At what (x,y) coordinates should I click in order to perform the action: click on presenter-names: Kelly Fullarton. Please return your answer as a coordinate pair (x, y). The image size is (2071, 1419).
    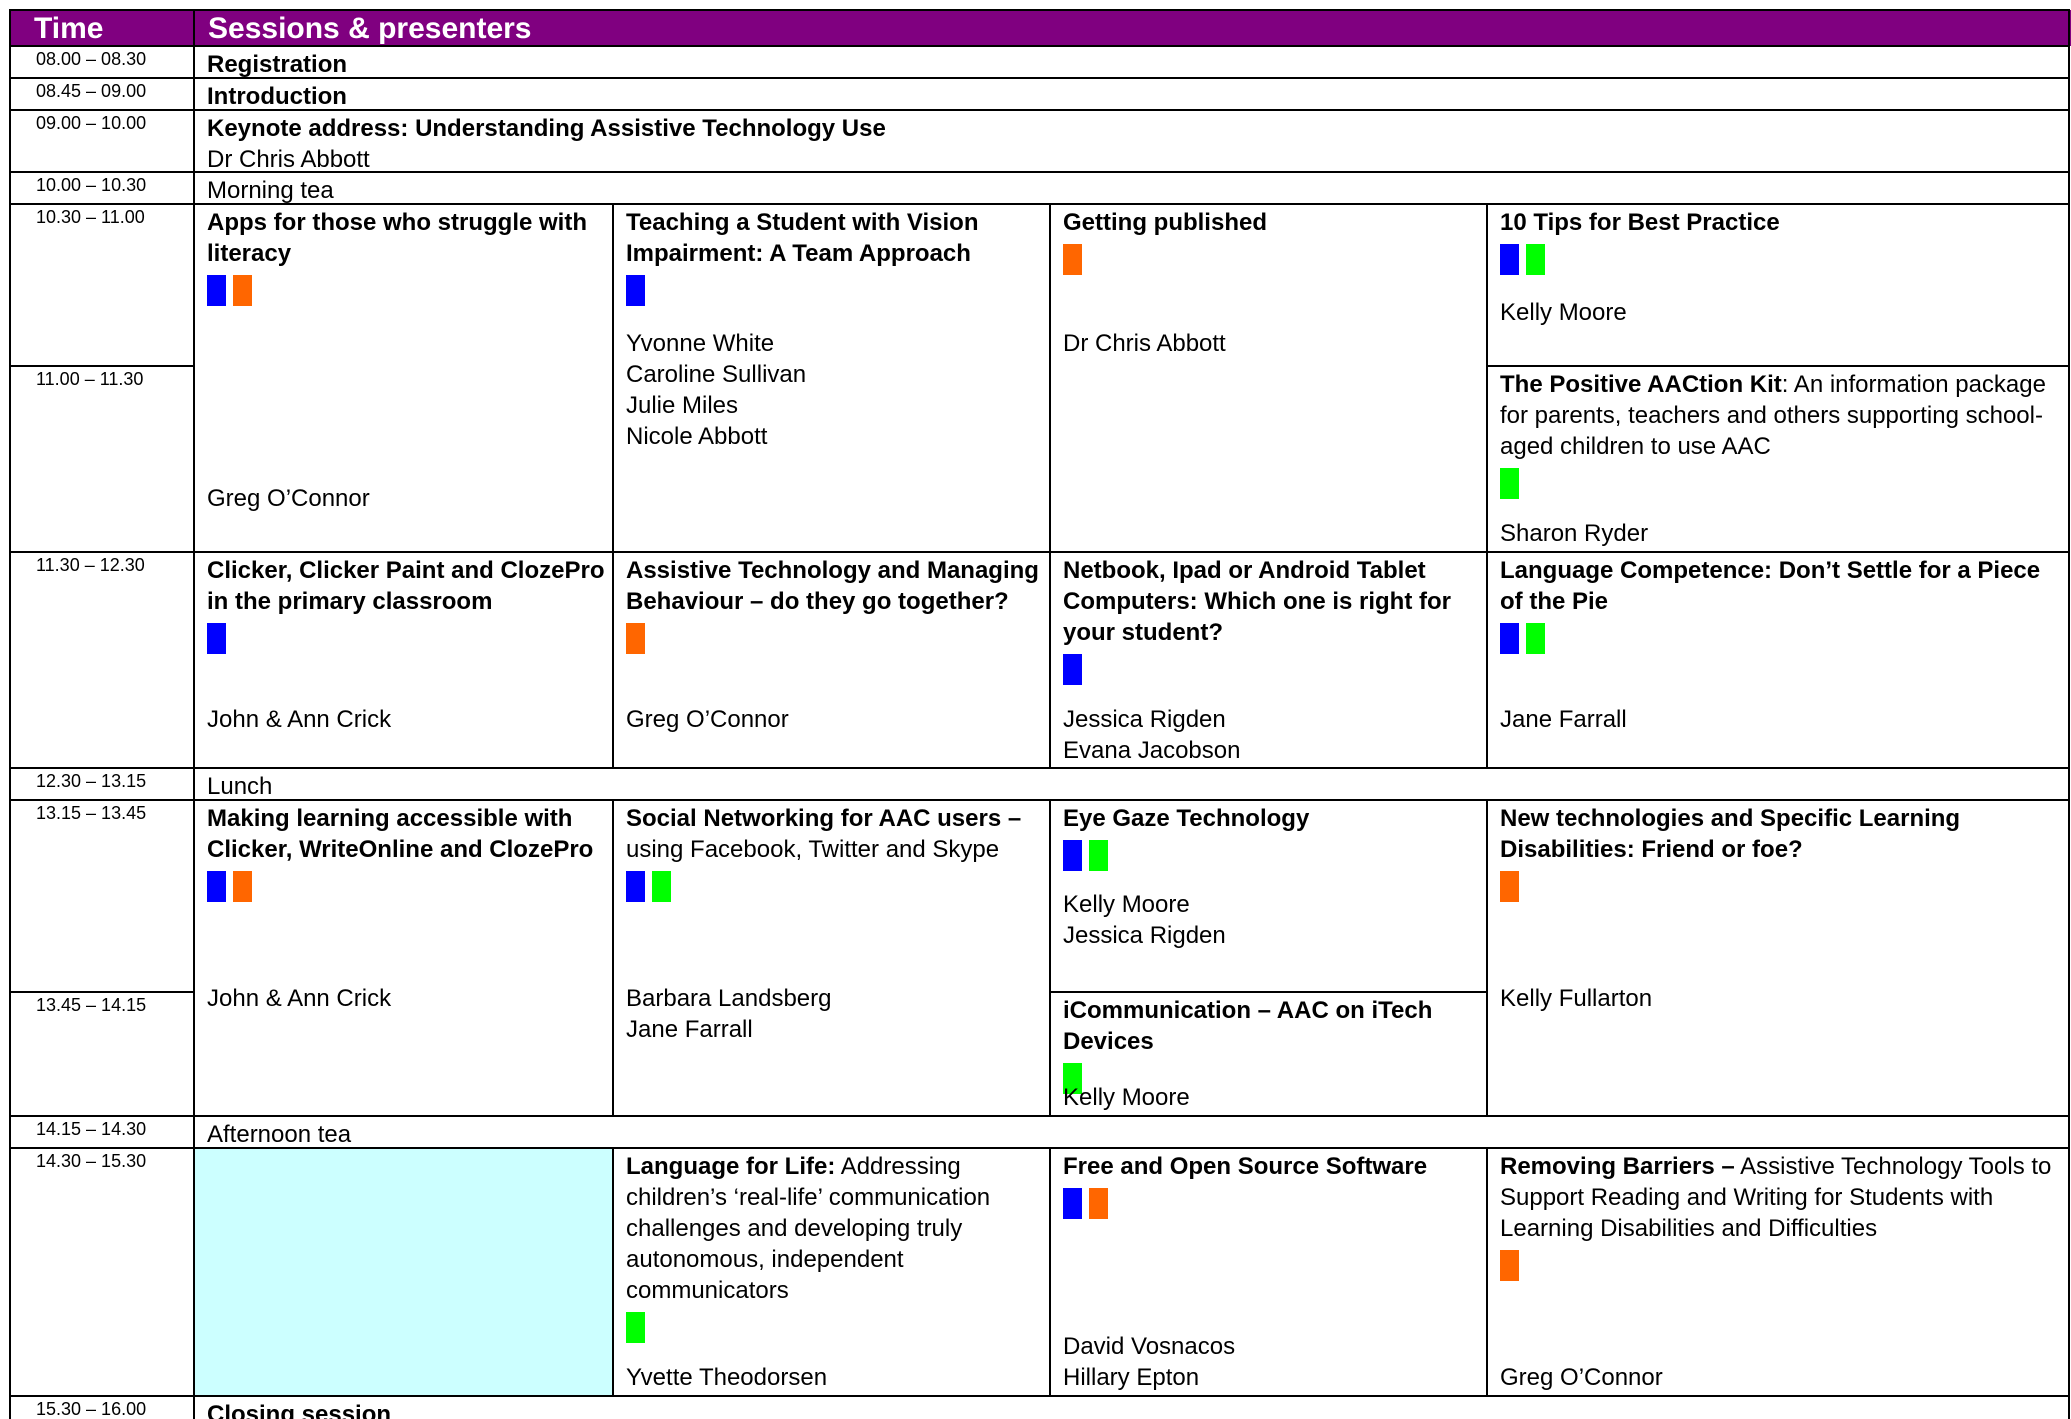
    Looking at the image, I should click on (1576, 998).